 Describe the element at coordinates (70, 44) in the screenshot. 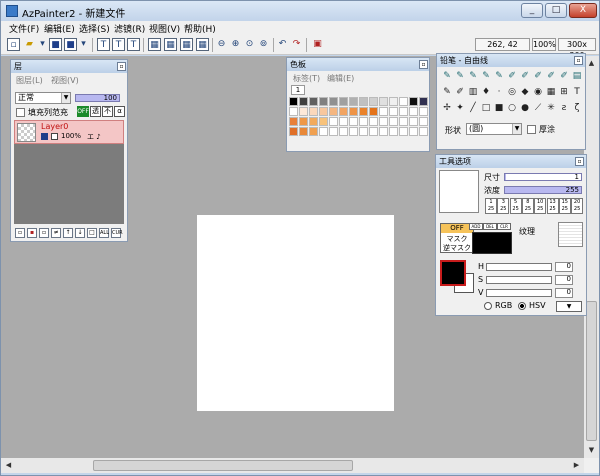

I see `save-as-icon: ■` at that location.